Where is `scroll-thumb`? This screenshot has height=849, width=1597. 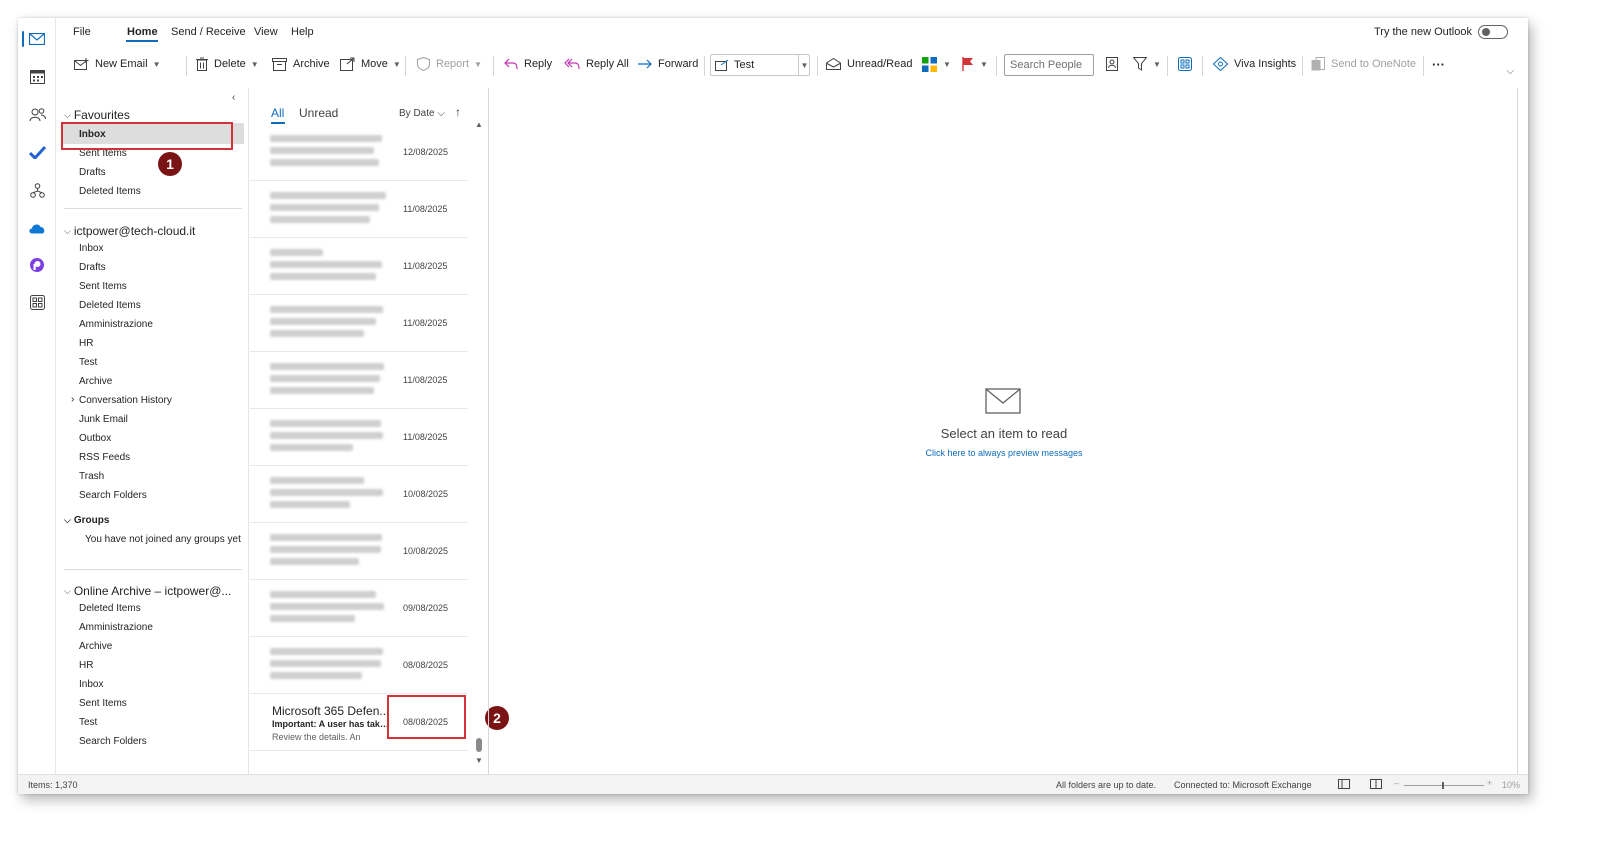
scroll-thumb is located at coordinates (479, 745).